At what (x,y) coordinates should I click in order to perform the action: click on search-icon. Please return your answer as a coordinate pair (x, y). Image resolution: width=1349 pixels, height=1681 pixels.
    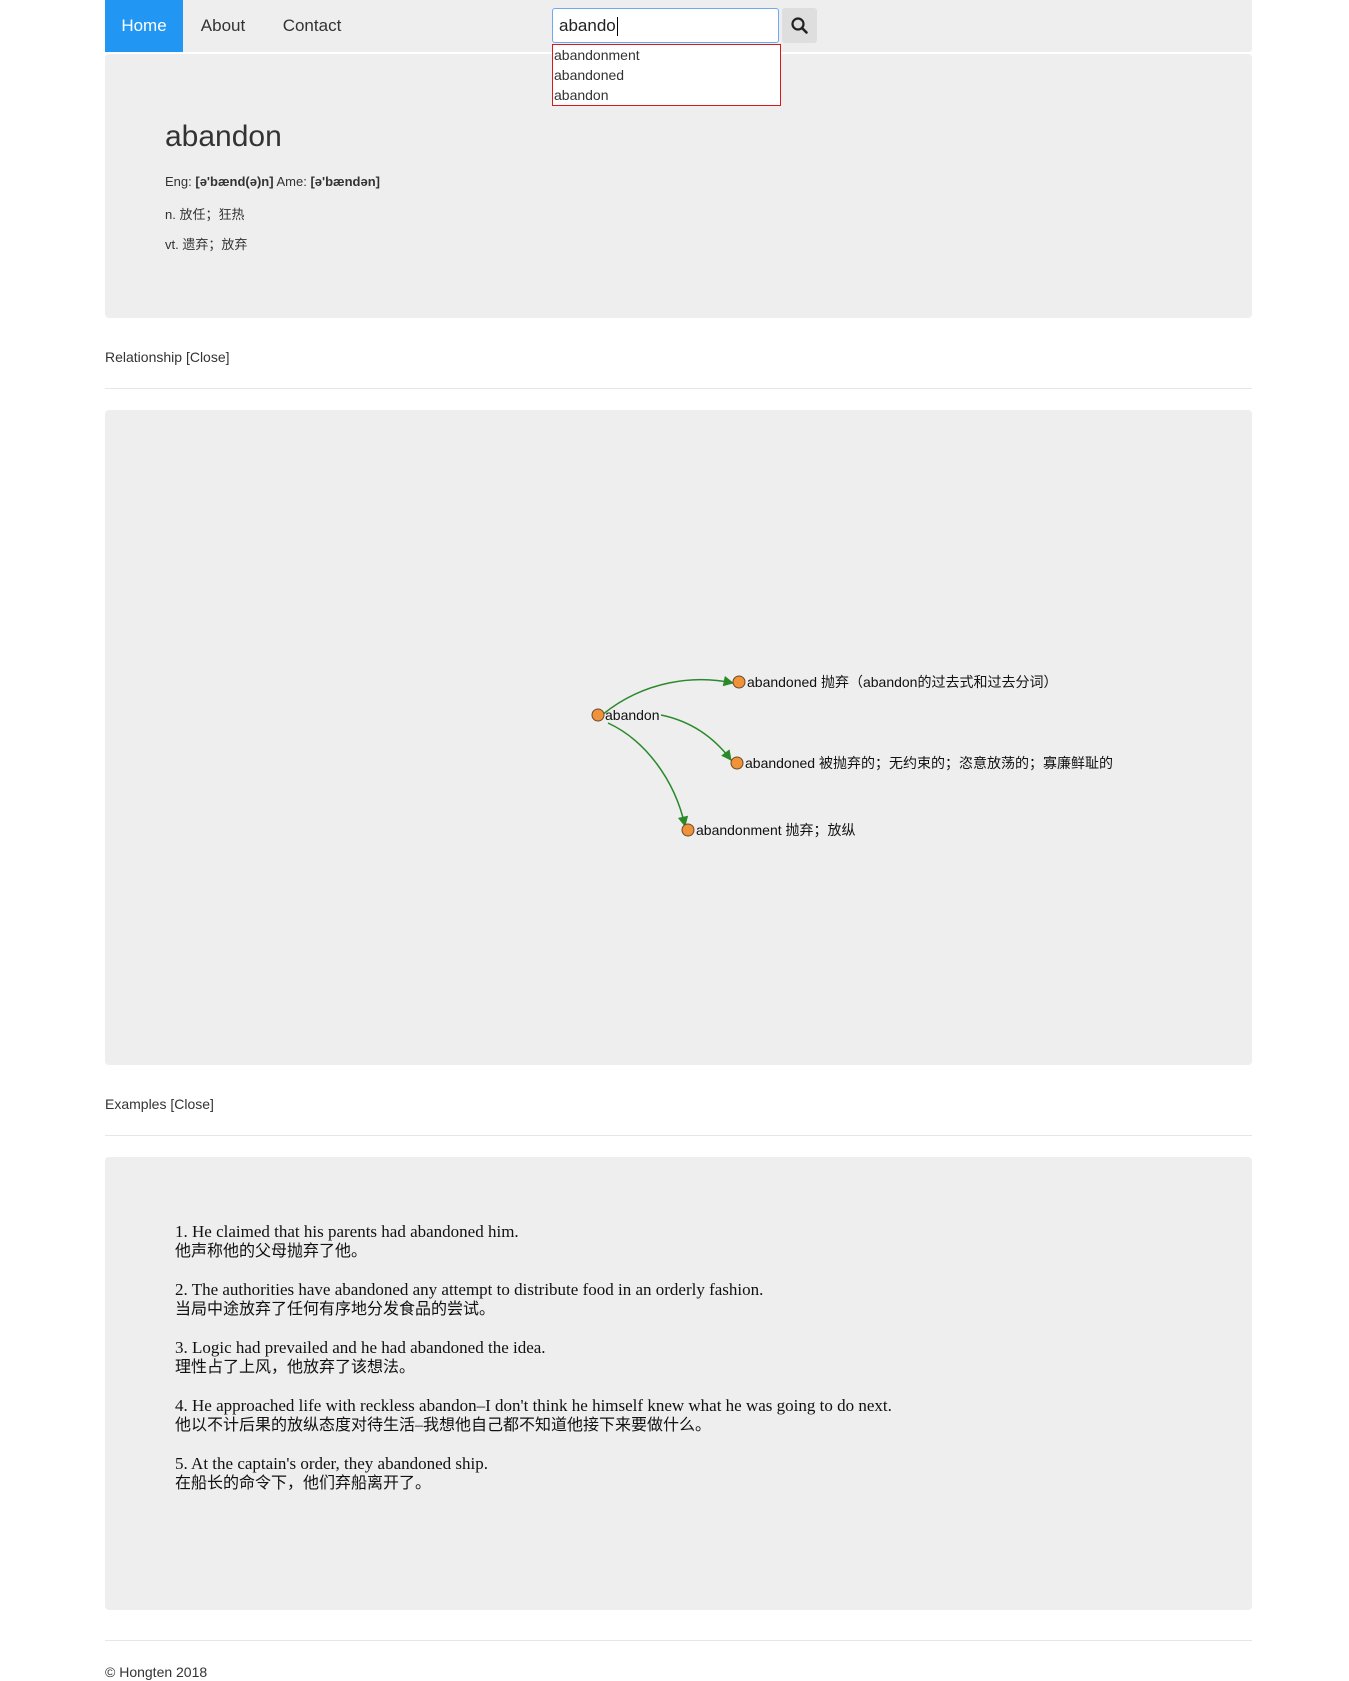
    Looking at the image, I should click on (799, 25).